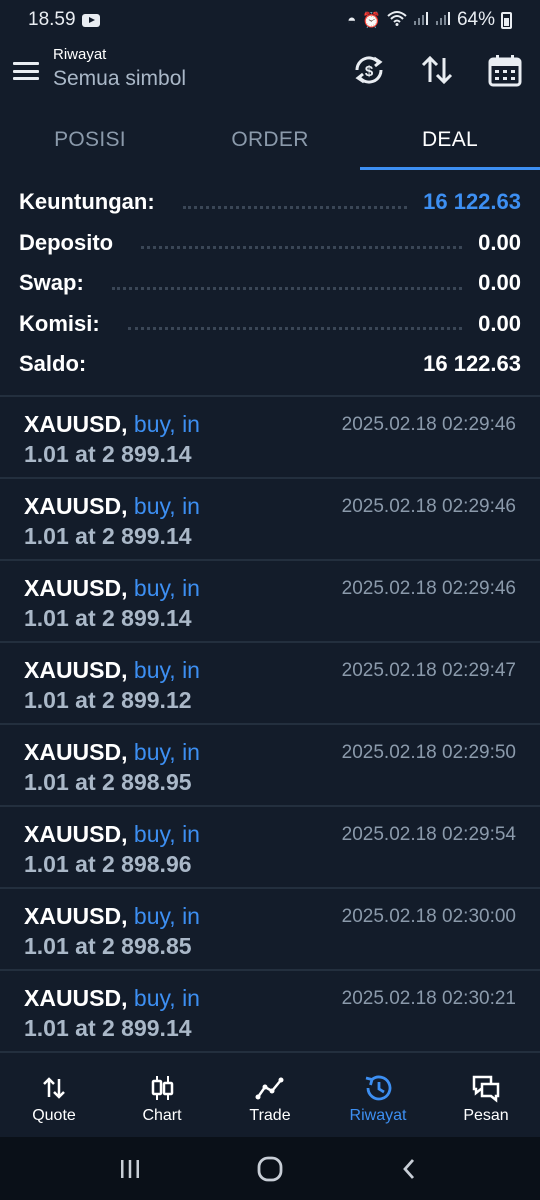 The height and width of the screenshot is (1200, 540). Describe the element at coordinates (119, 79) in the screenshot. I see `symbol-filter-title: Semua simbol` at that location.